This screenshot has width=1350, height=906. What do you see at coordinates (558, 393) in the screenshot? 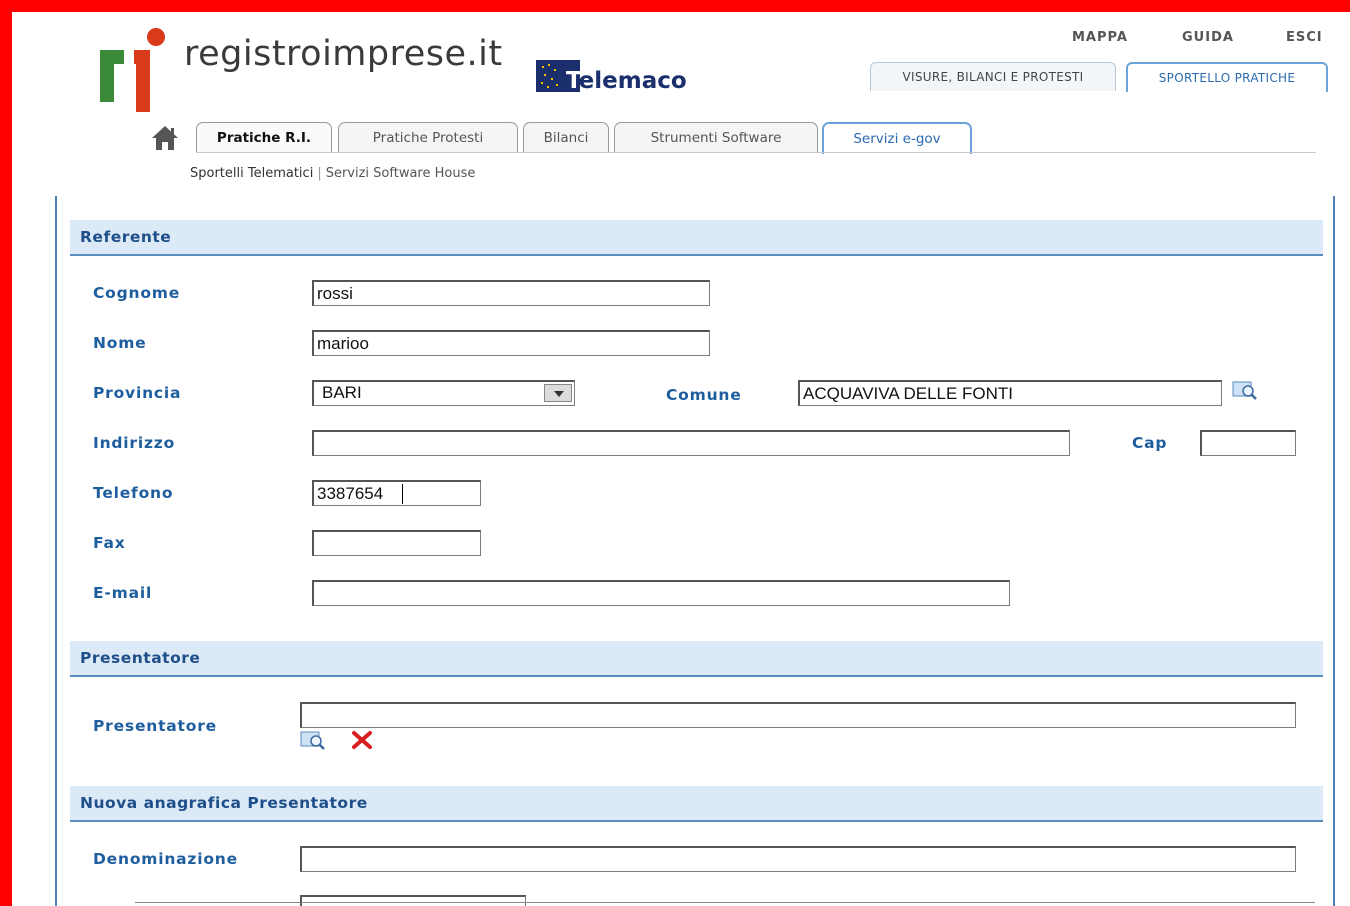
I see `dropdown-arrow-icon` at bounding box center [558, 393].